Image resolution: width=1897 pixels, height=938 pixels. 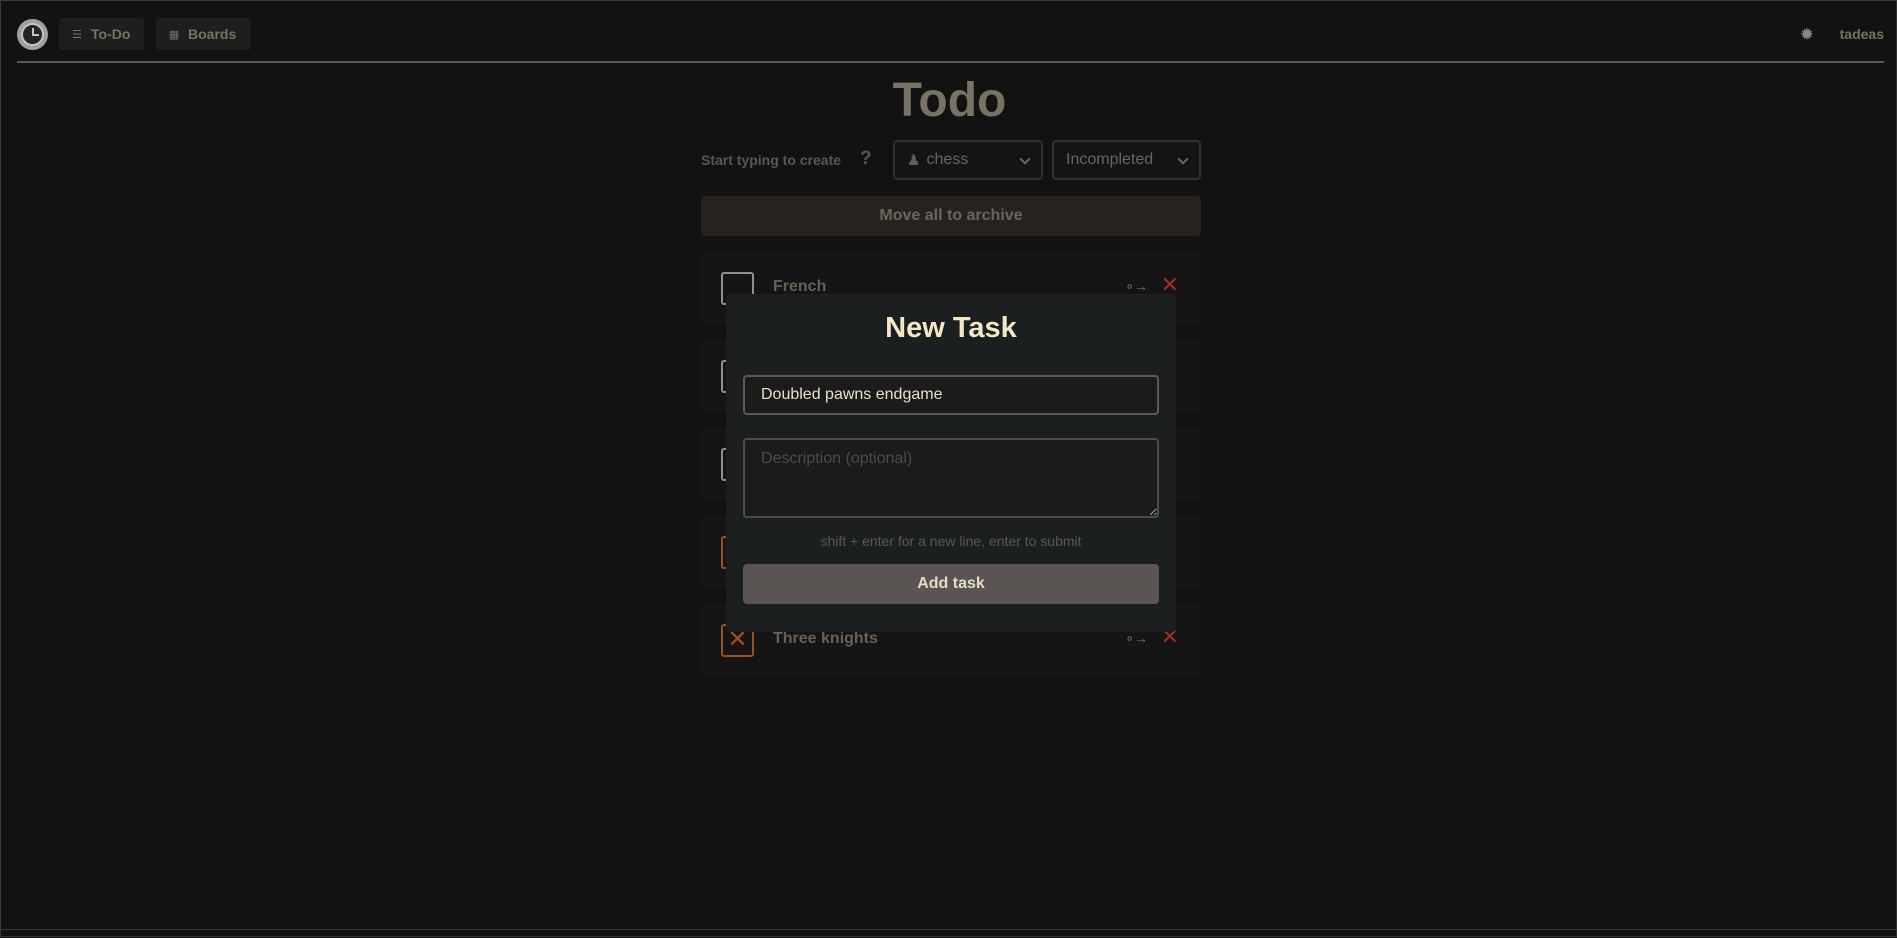 What do you see at coordinates (951, 395) in the screenshot?
I see `task-name-input` at bounding box center [951, 395].